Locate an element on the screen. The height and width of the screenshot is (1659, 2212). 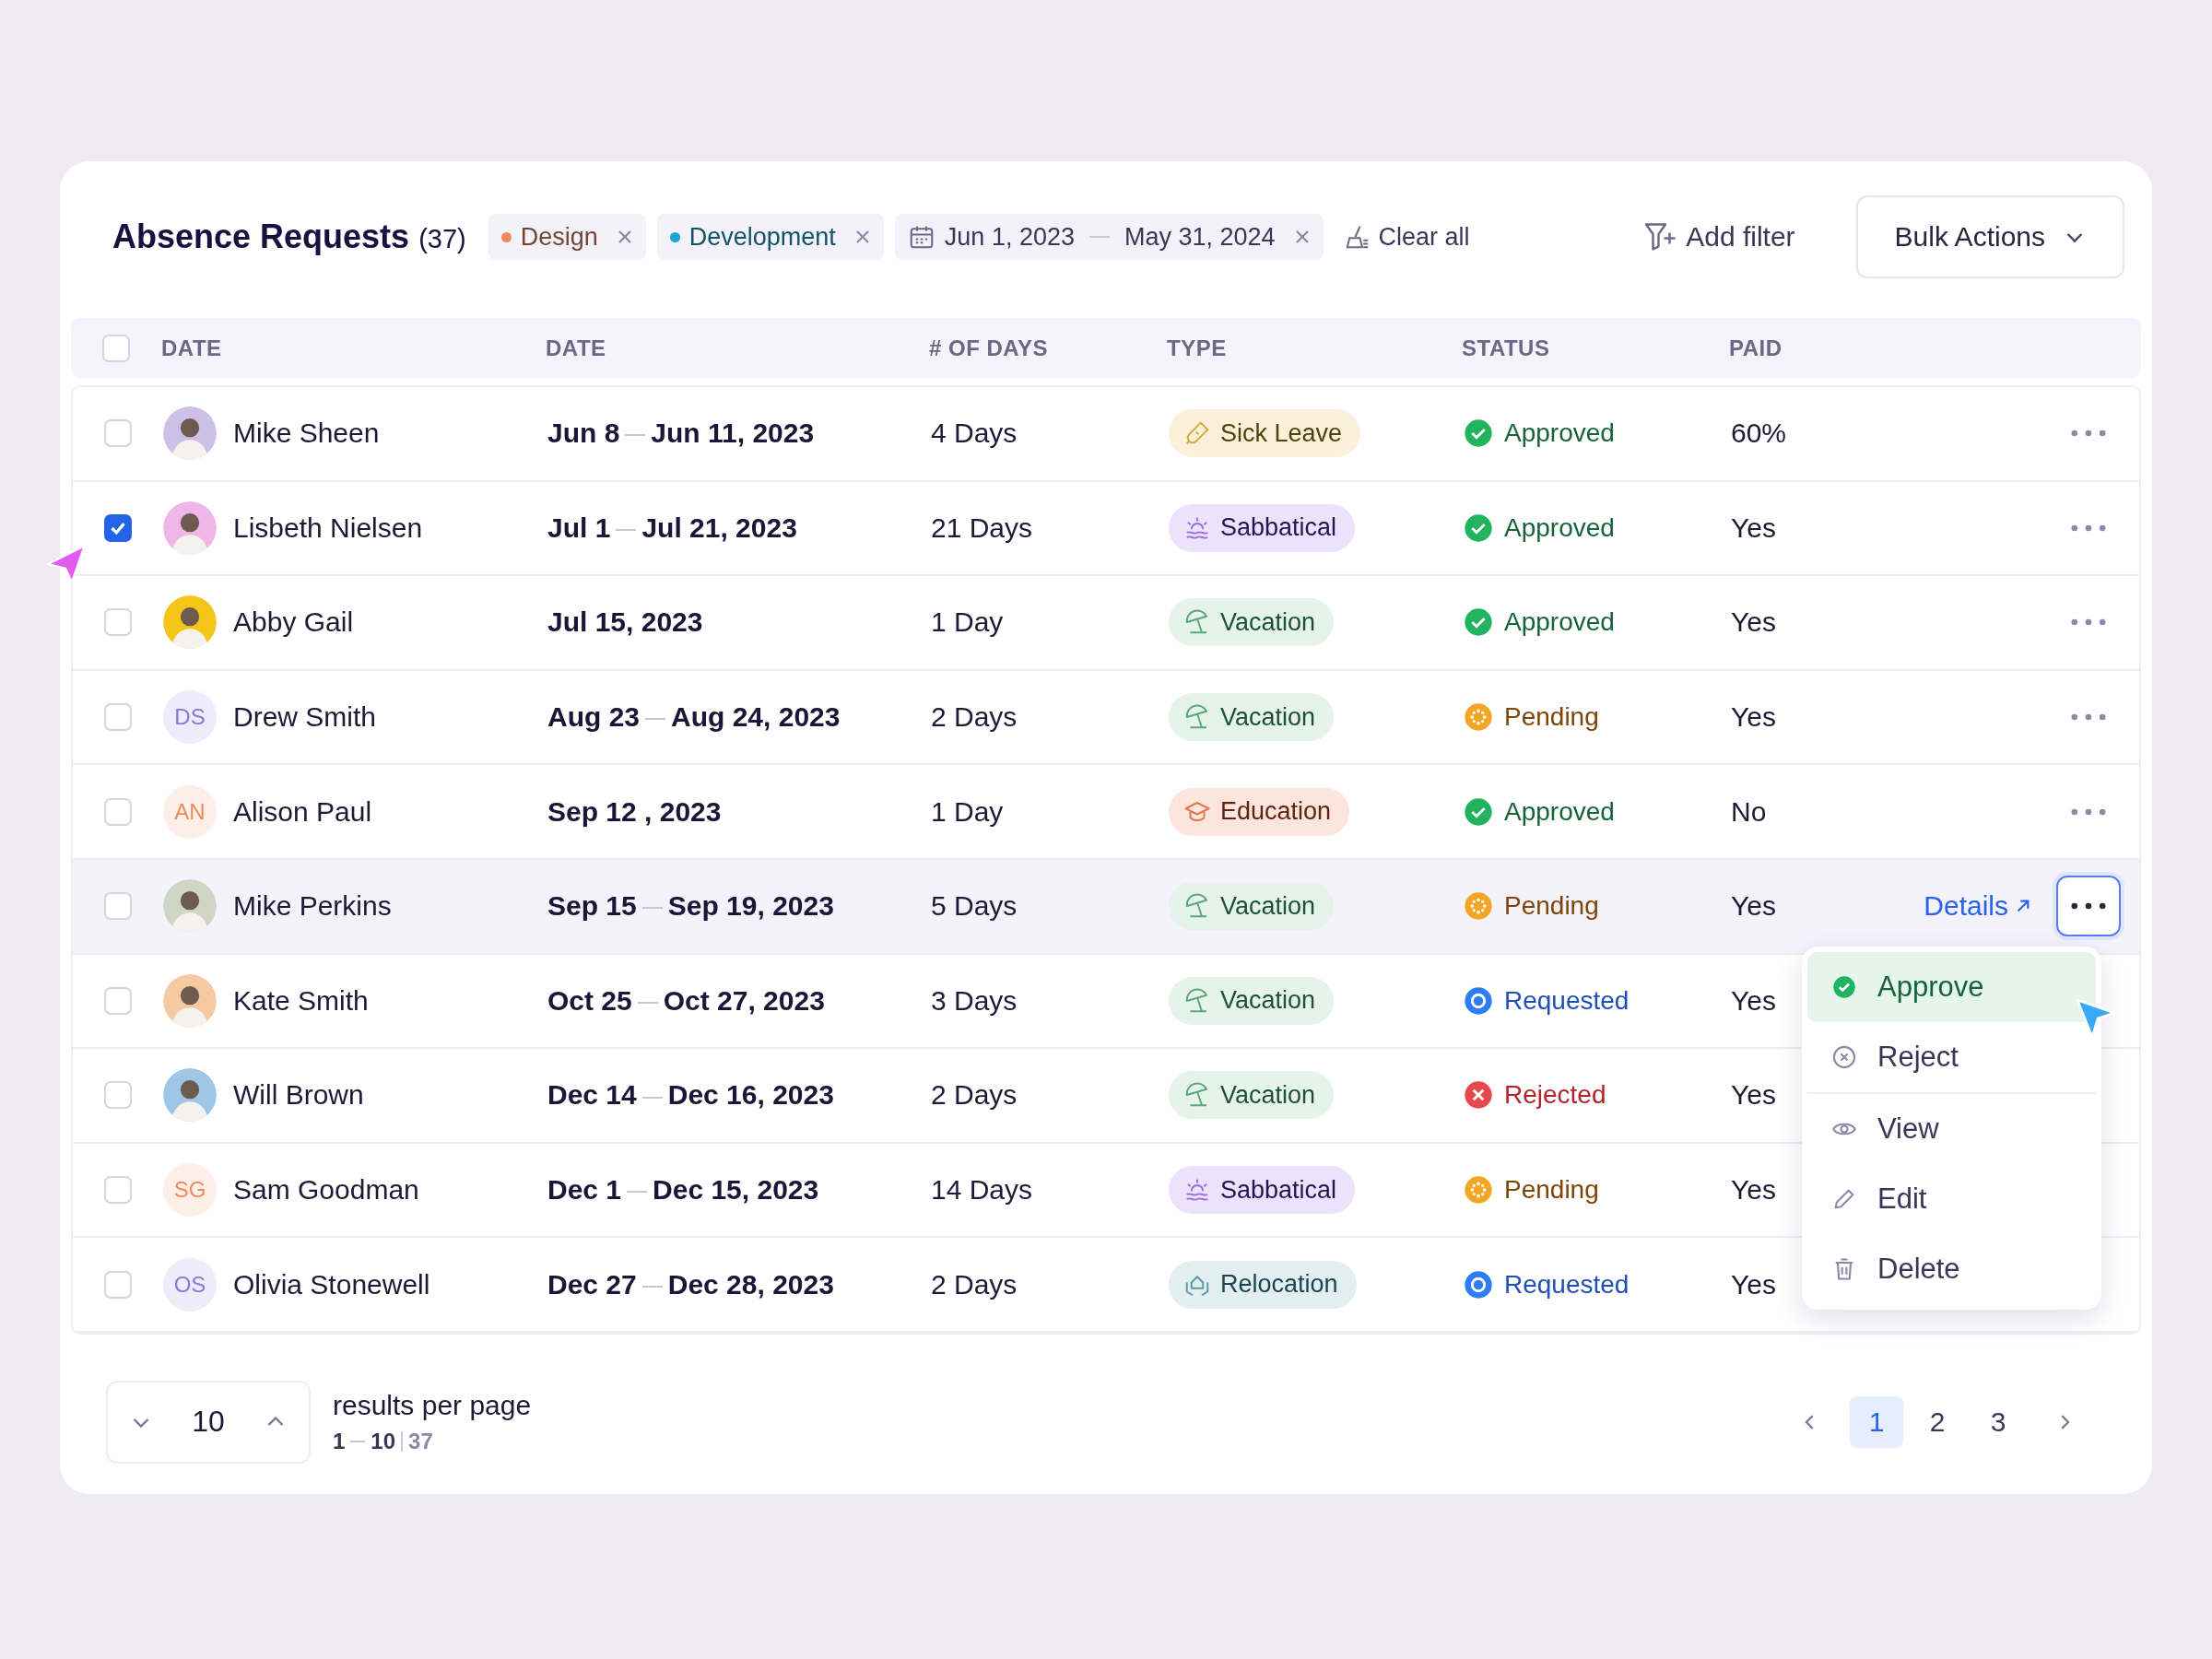
filter-chip: Development is located at coordinates (770, 237).